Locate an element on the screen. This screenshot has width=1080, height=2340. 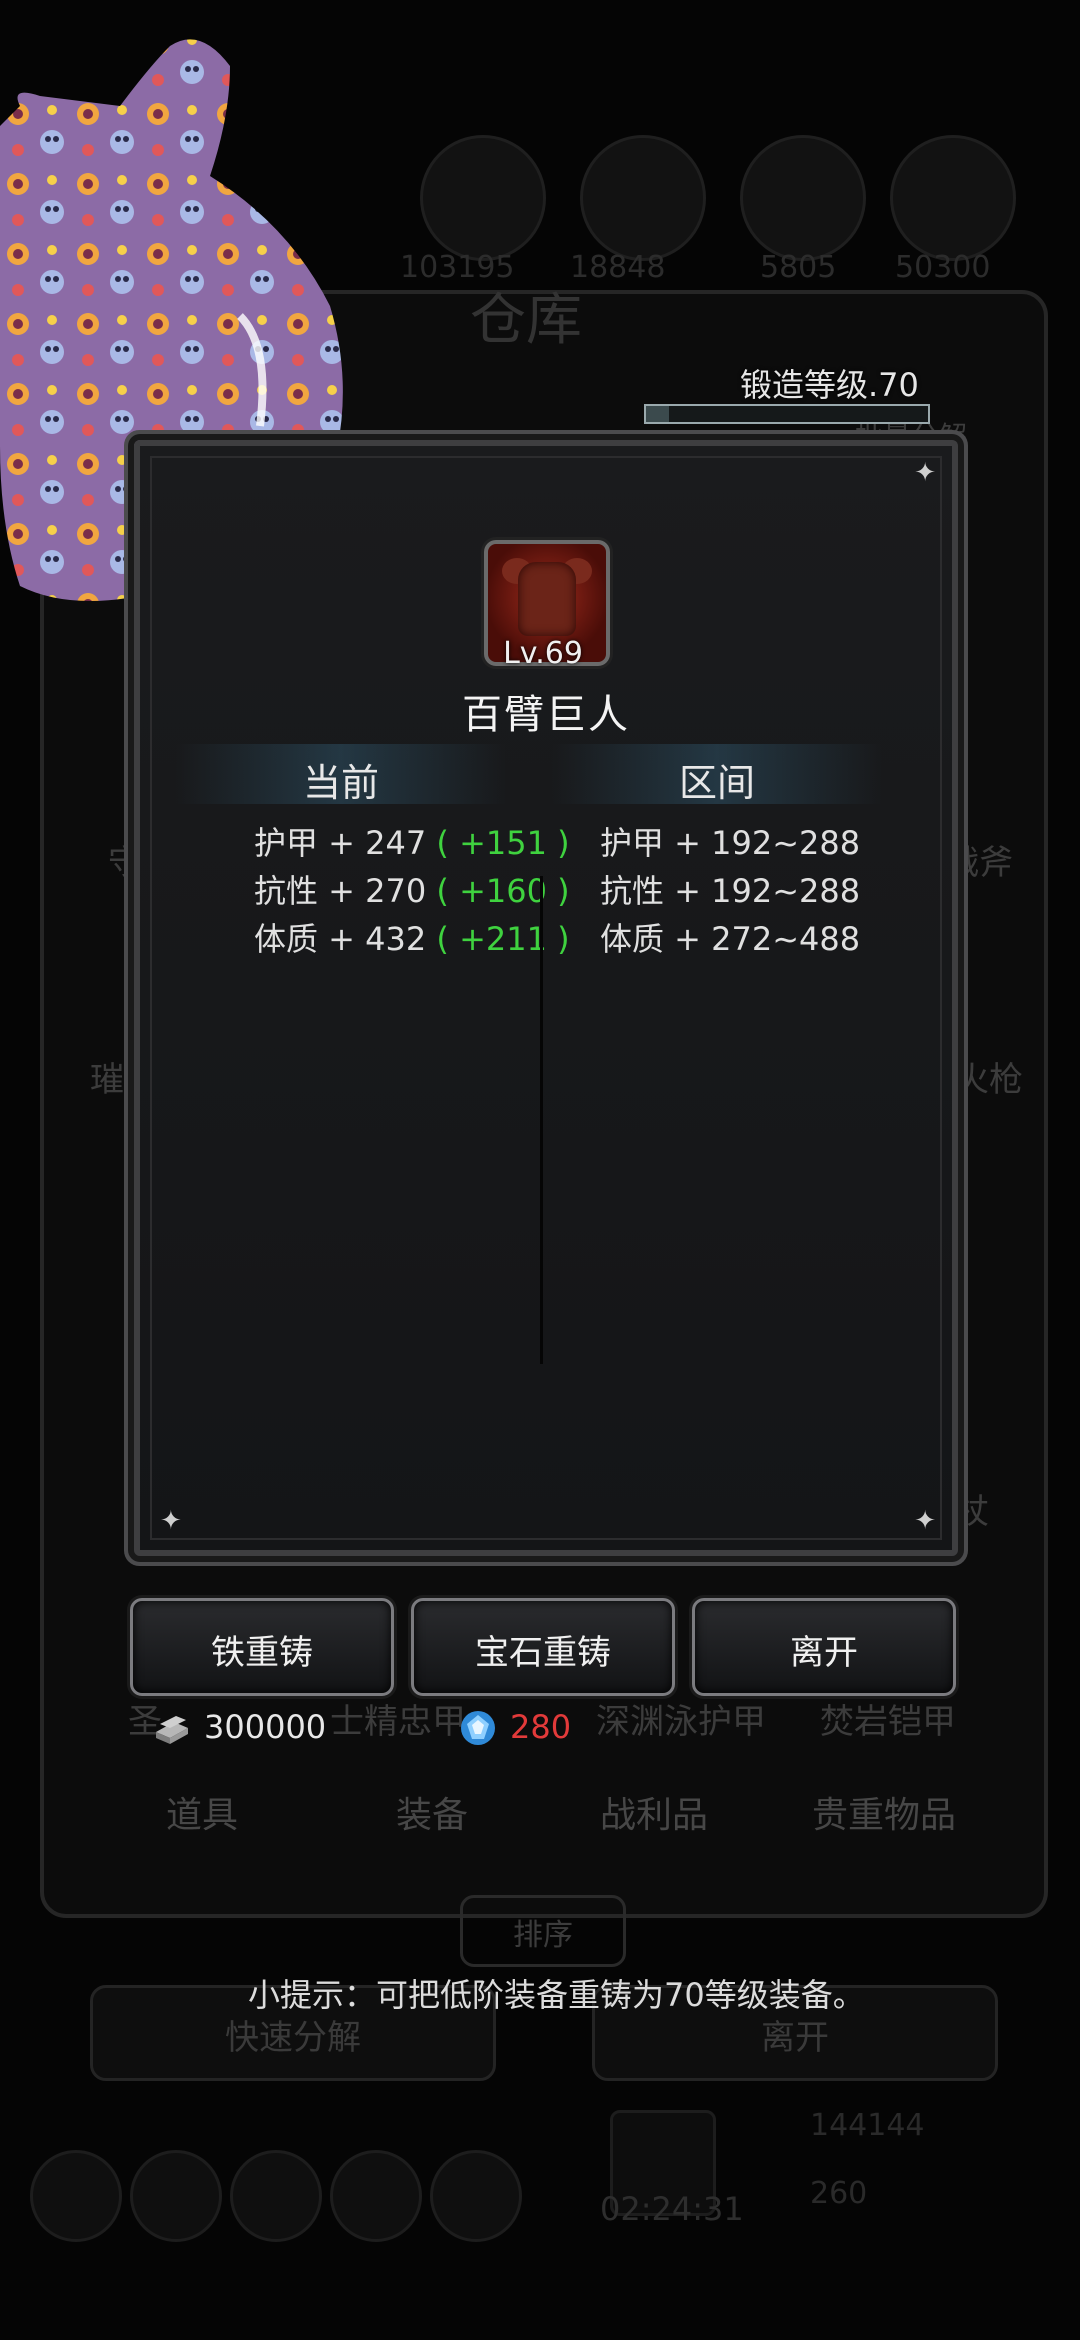
current-stat-resistance: 抗性 + 270 ( +160 ) is located at coordinates (412, 889).